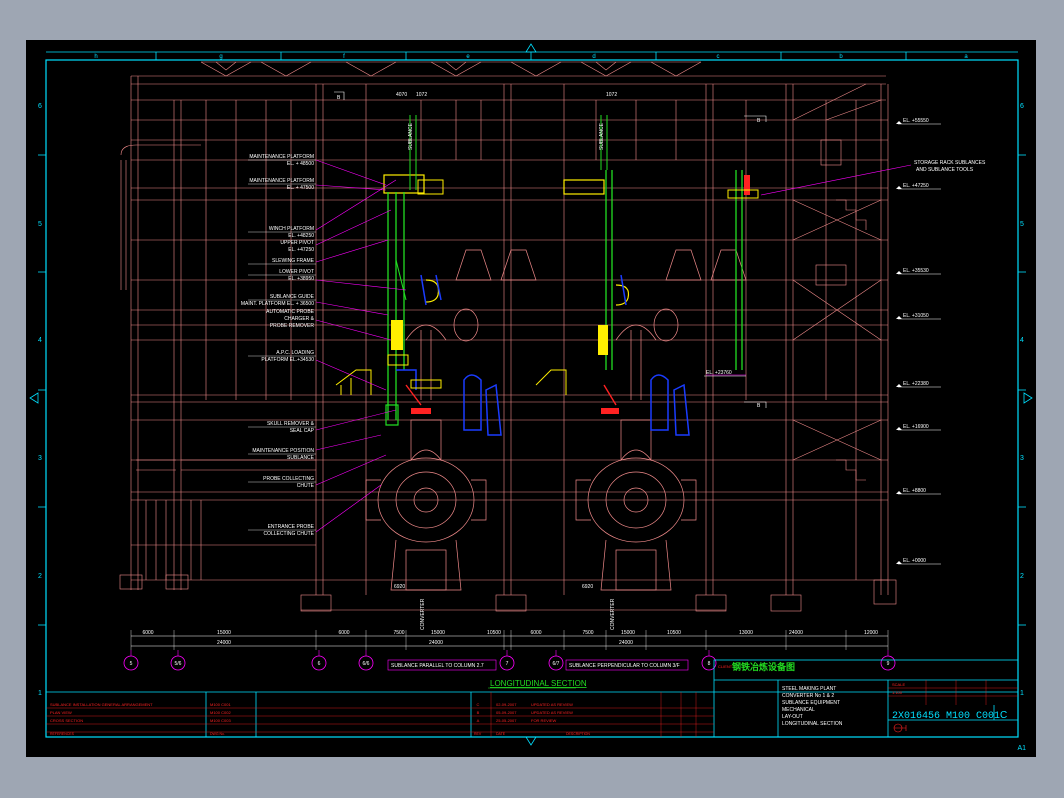 The image size is (1064, 798). I want to click on corner-mark: A1, so click(1021, 748).